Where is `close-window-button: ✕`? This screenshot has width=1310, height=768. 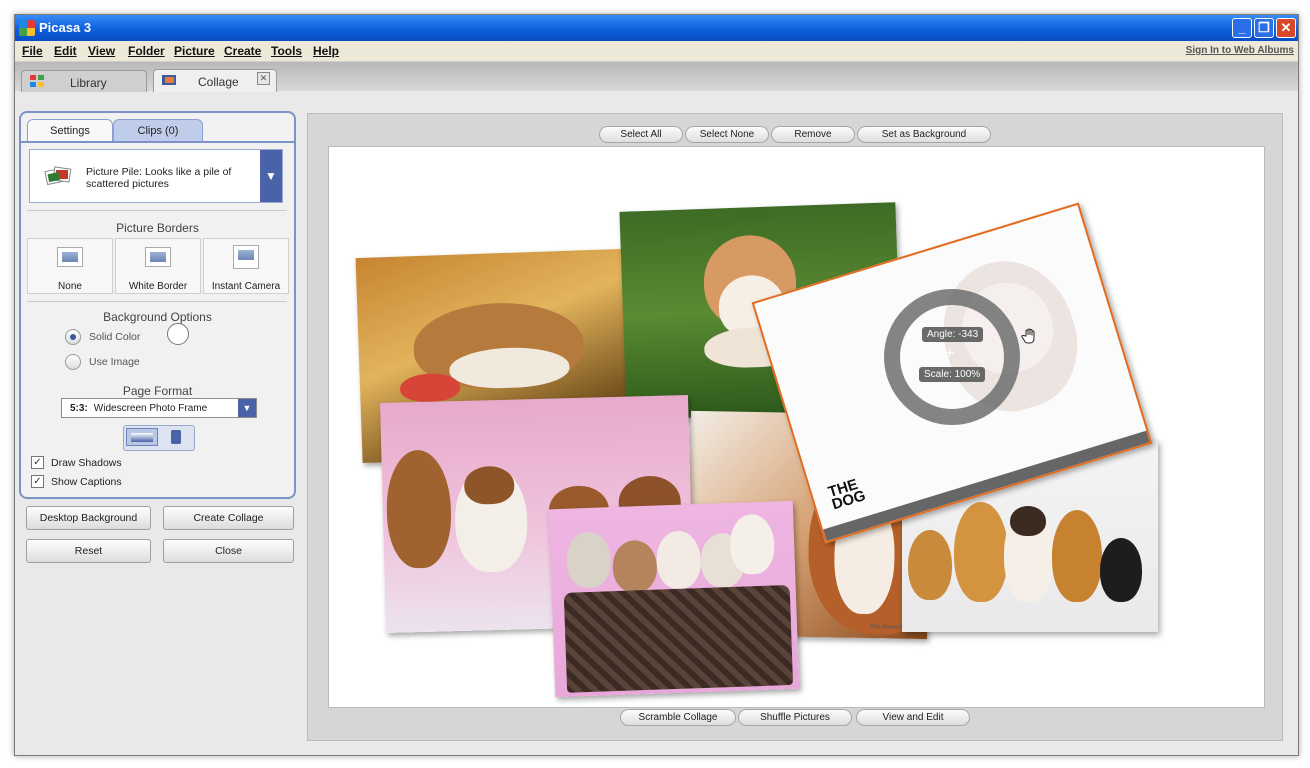
close-window-button: ✕ is located at coordinates (1286, 28).